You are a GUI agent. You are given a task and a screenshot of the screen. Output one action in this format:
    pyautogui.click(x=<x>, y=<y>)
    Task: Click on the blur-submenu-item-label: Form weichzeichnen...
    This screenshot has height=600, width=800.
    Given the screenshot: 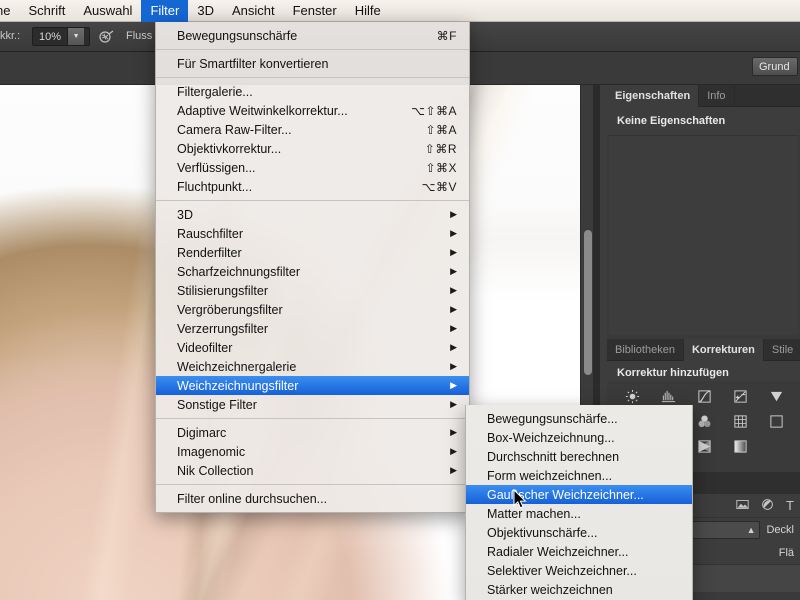 What is the action you would take?
    pyautogui.click(x=550, y=475)
    